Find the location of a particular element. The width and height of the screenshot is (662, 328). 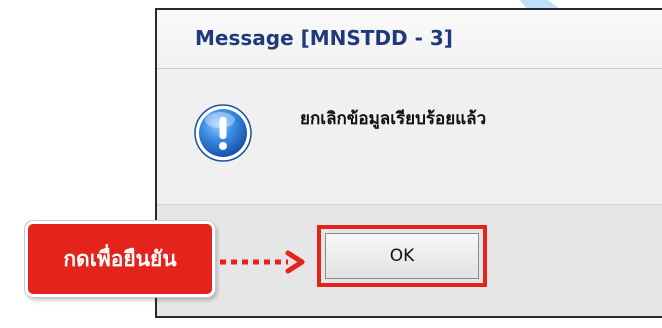

dialog-titlebar: Message [MNSTDD - 3] is located at coordinates (409, 39).